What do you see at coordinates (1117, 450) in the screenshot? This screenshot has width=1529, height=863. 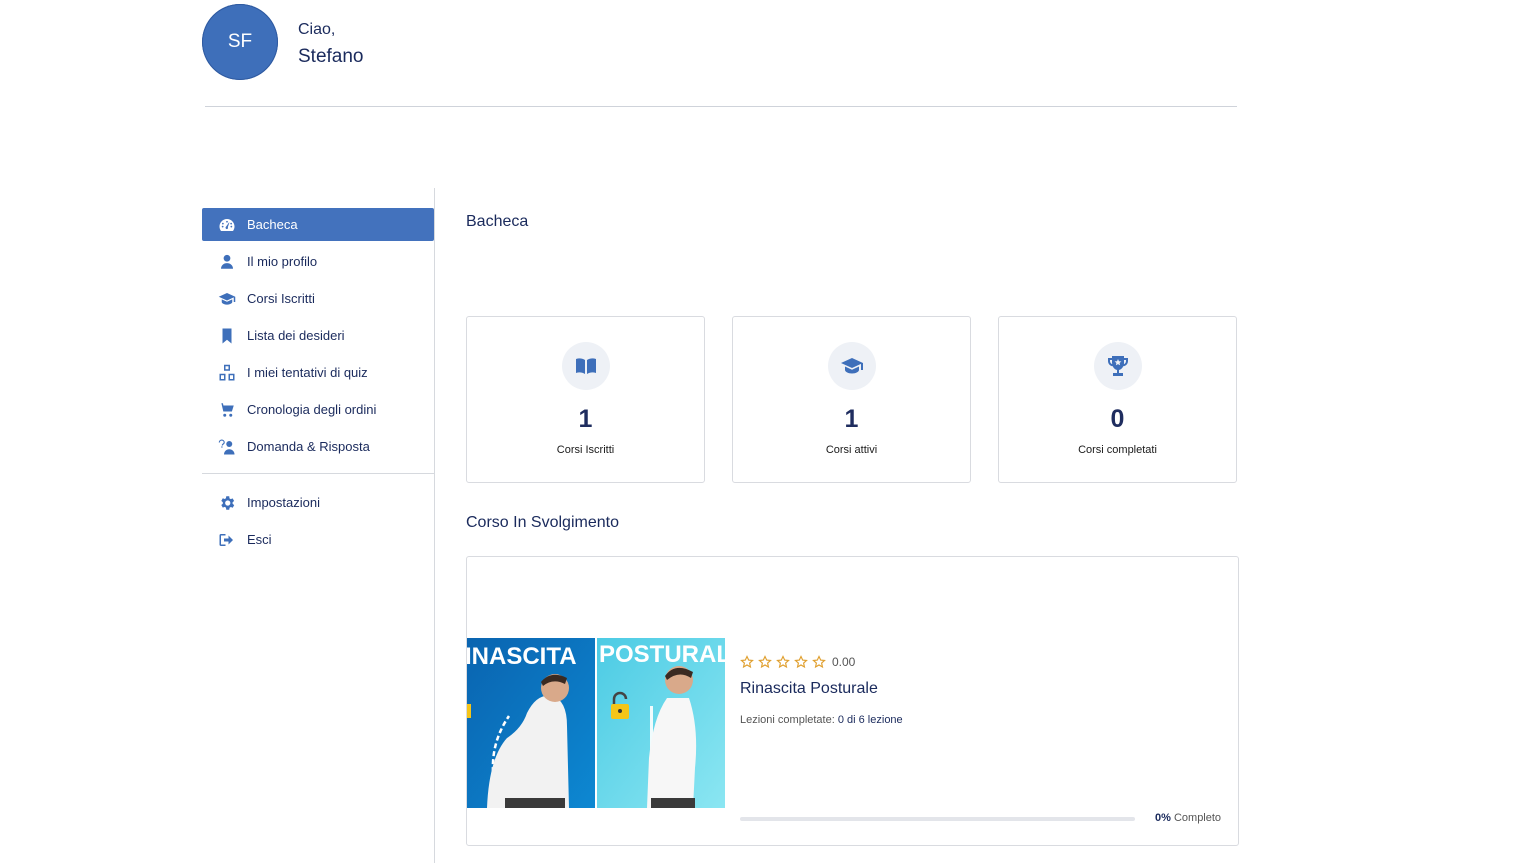 I see `stat-label: Corsi completati` at bounding box center [1117, 450].